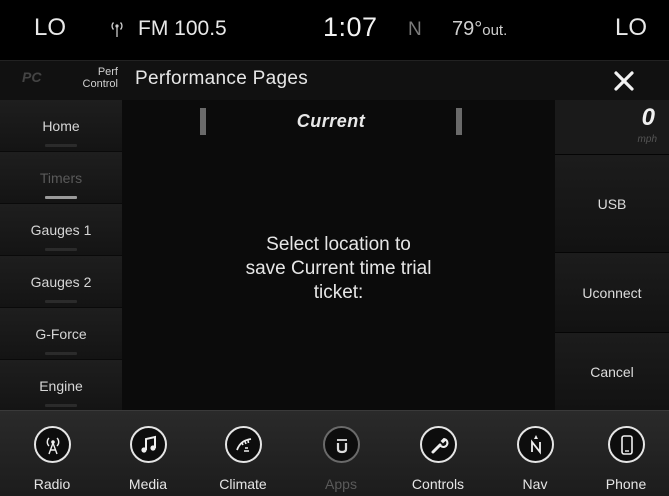 This screenshot has width=669, height=496. What do you see at coordinates (334, 80) in the screenshot?
I see `title-bar: PC Perf Control Performance Pages` at bounding box center [334, 80].